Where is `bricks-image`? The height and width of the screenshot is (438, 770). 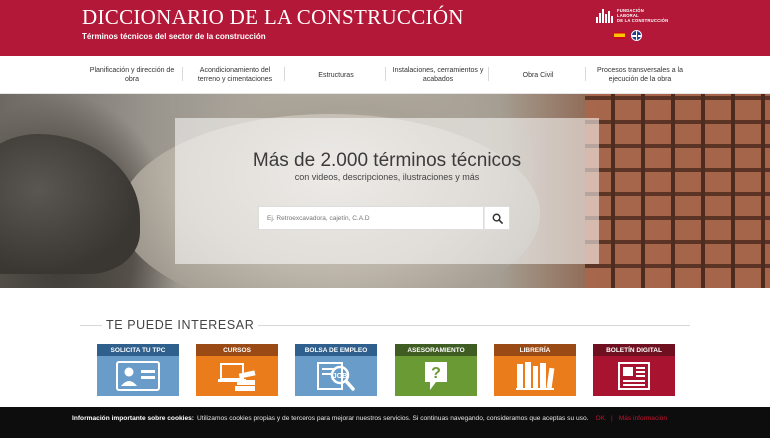 bricks-image is located at coordinates (677, 191).